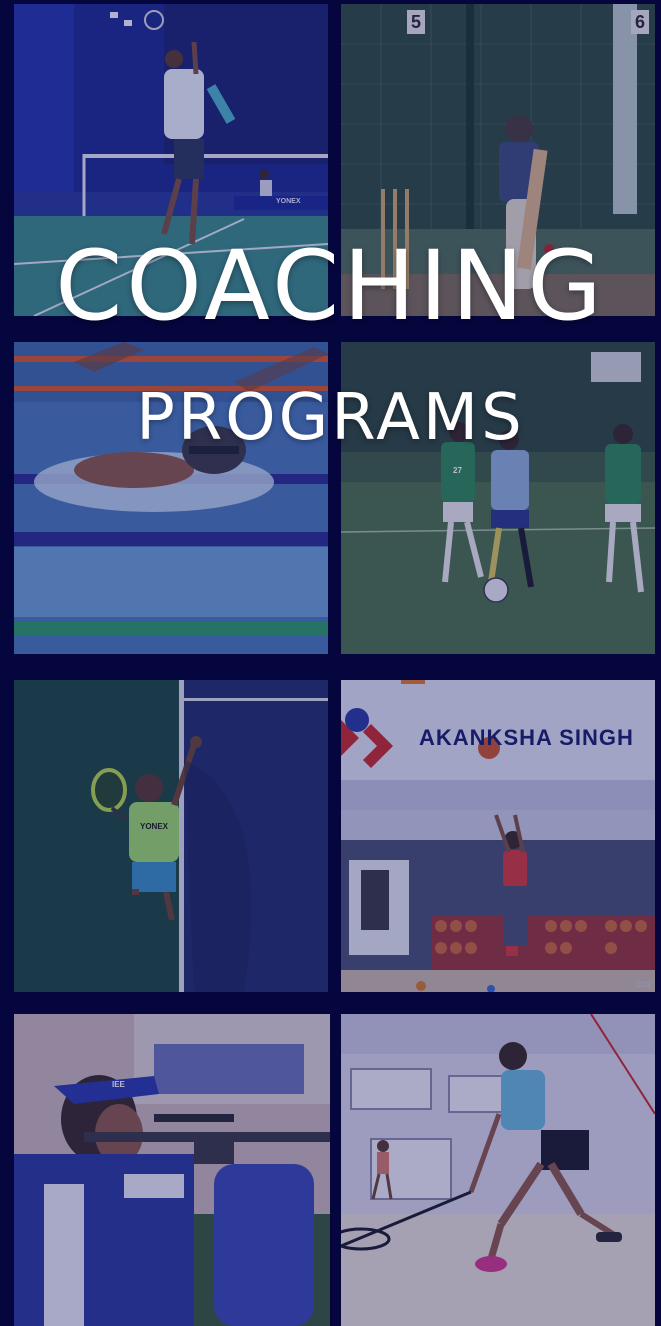 This screenshot has height=1326, width=661. I want to click on swimming-photo, so click(171, 498).